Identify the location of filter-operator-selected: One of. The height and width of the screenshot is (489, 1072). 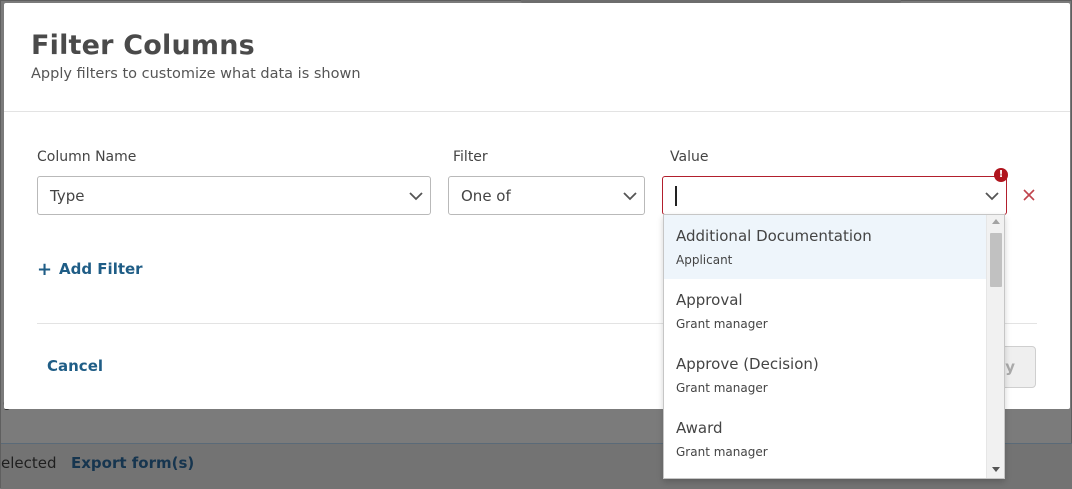
(486, 196).